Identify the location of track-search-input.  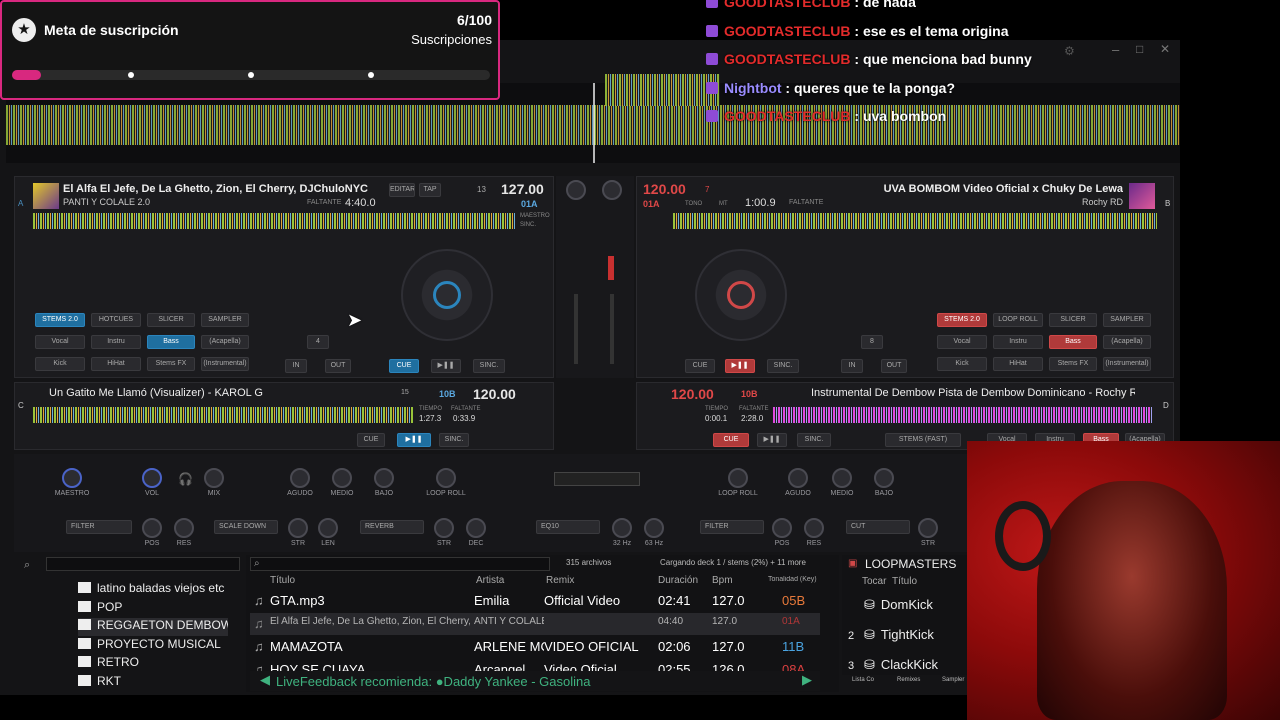
(400, 564).